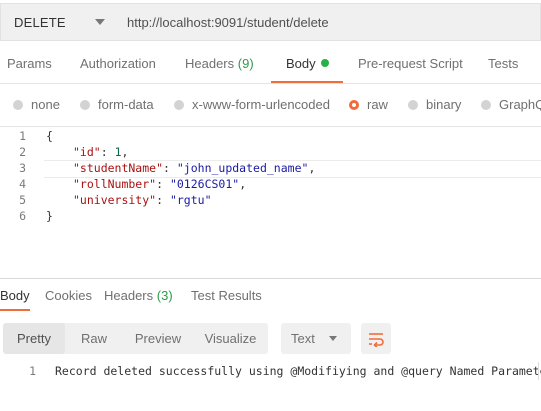  Describe the element at coordinates (158, 338) in the screenshot. I see `preview-button: Preview` at that location.